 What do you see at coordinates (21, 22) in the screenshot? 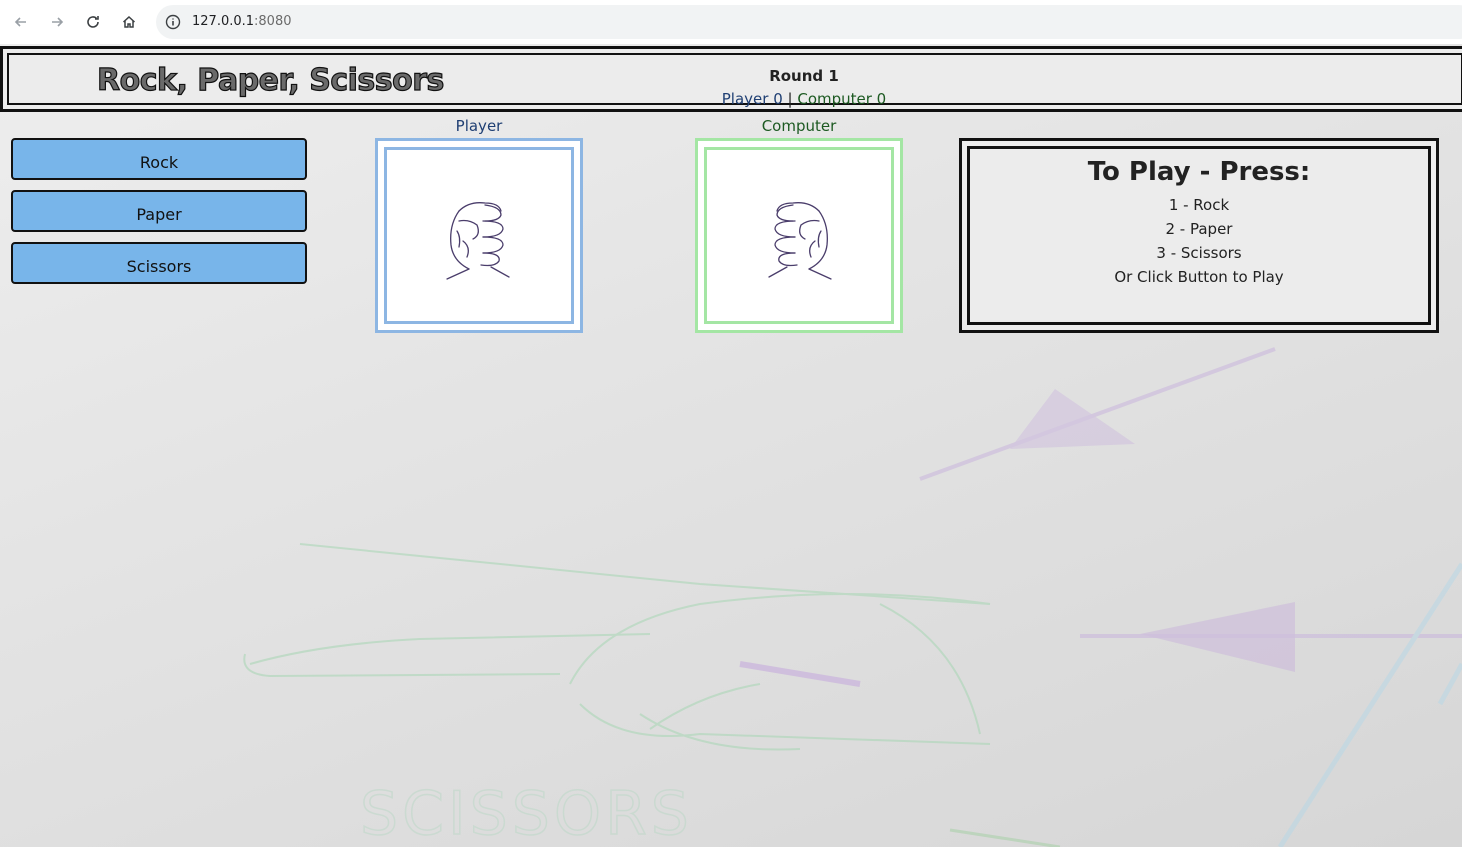
I see `arrow-left-icon` at bounding box center [21, 22].